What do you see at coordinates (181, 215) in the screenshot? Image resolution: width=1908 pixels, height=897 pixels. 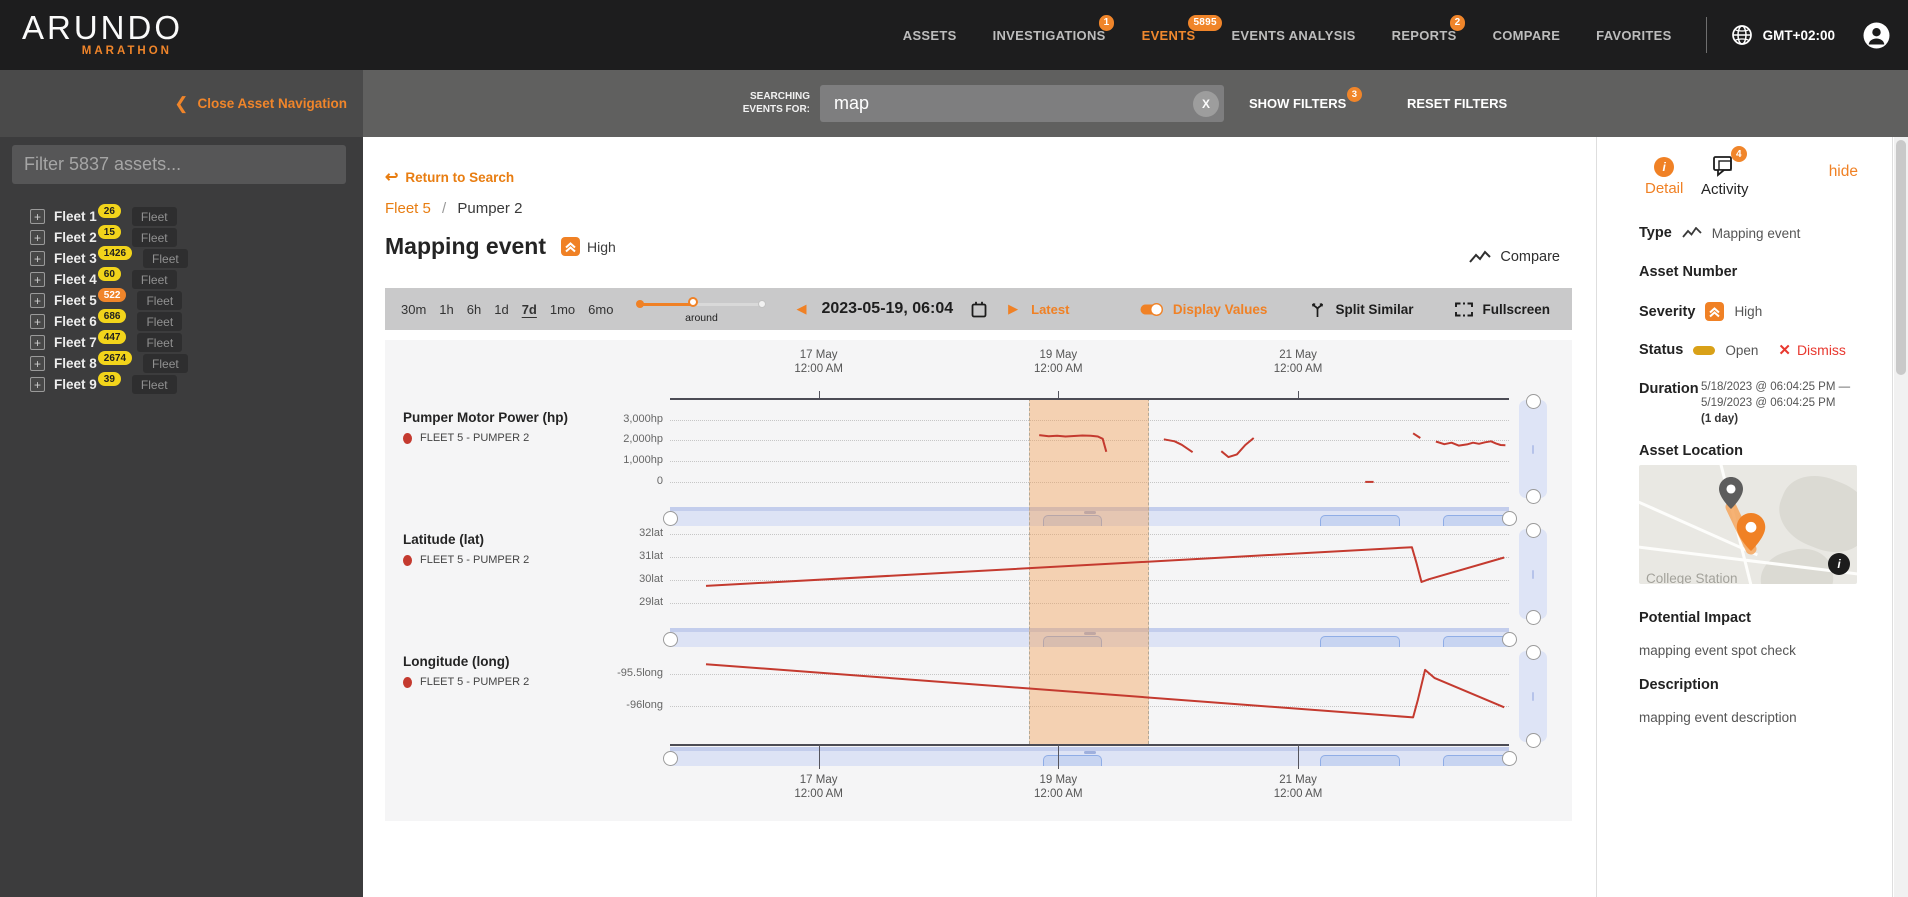 I see `sidebar-fleet-row: + Fleet 1 26 Fleet` at bounding box center [181, 215].